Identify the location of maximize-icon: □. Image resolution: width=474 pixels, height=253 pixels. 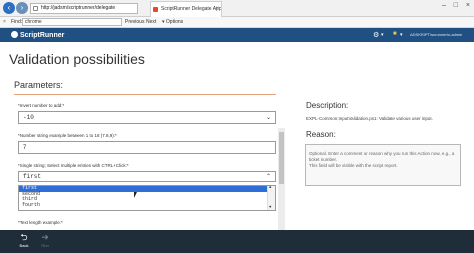
(456, 5).